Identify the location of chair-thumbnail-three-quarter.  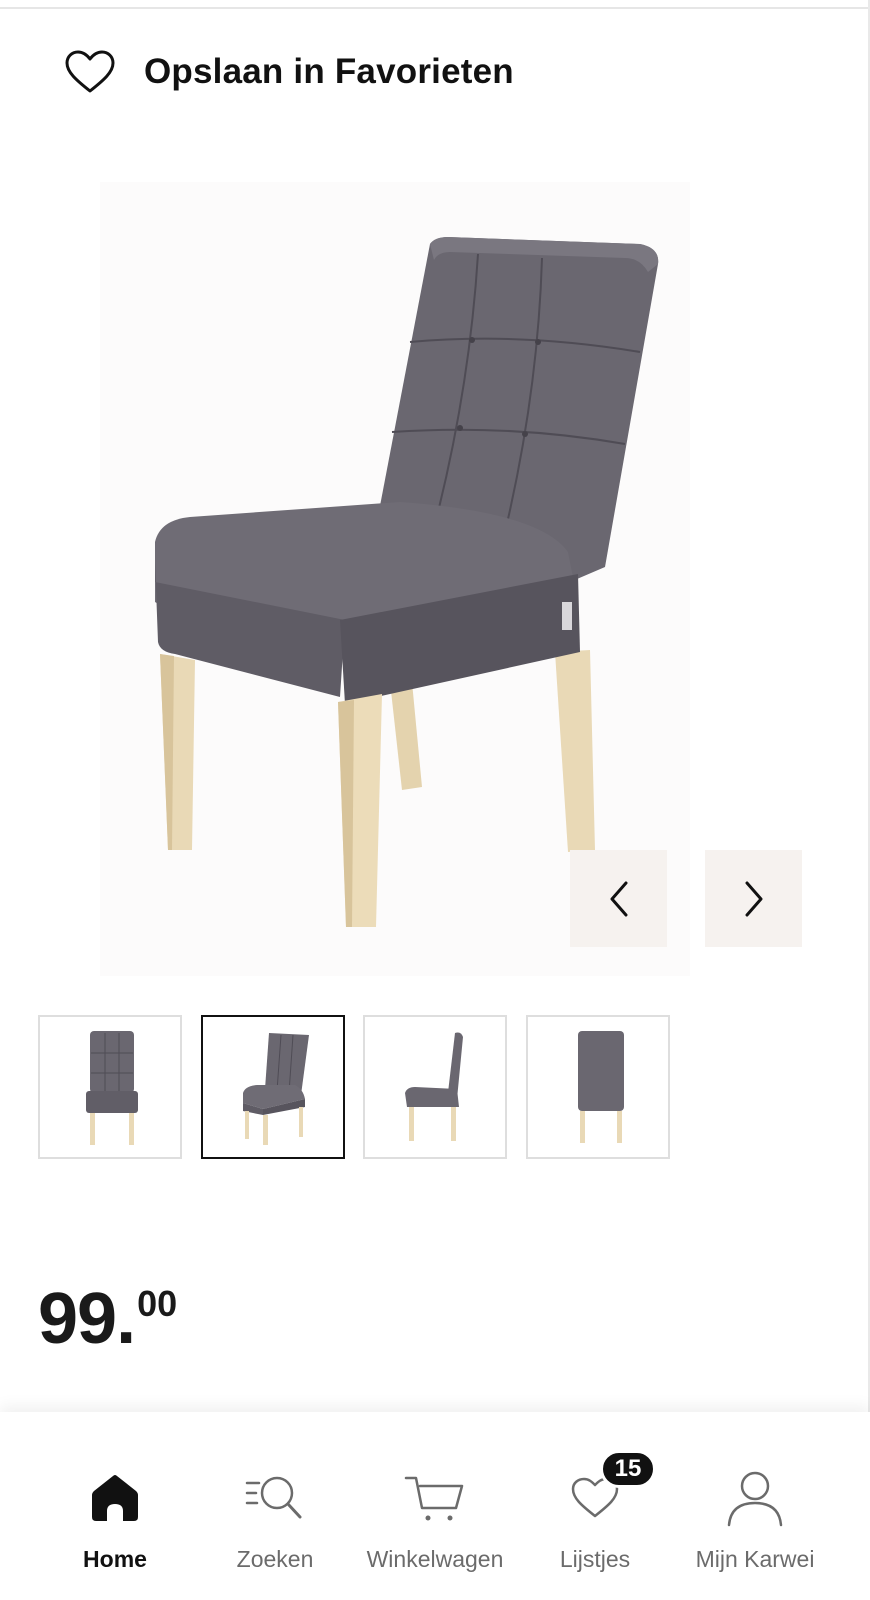
(276, 1089).